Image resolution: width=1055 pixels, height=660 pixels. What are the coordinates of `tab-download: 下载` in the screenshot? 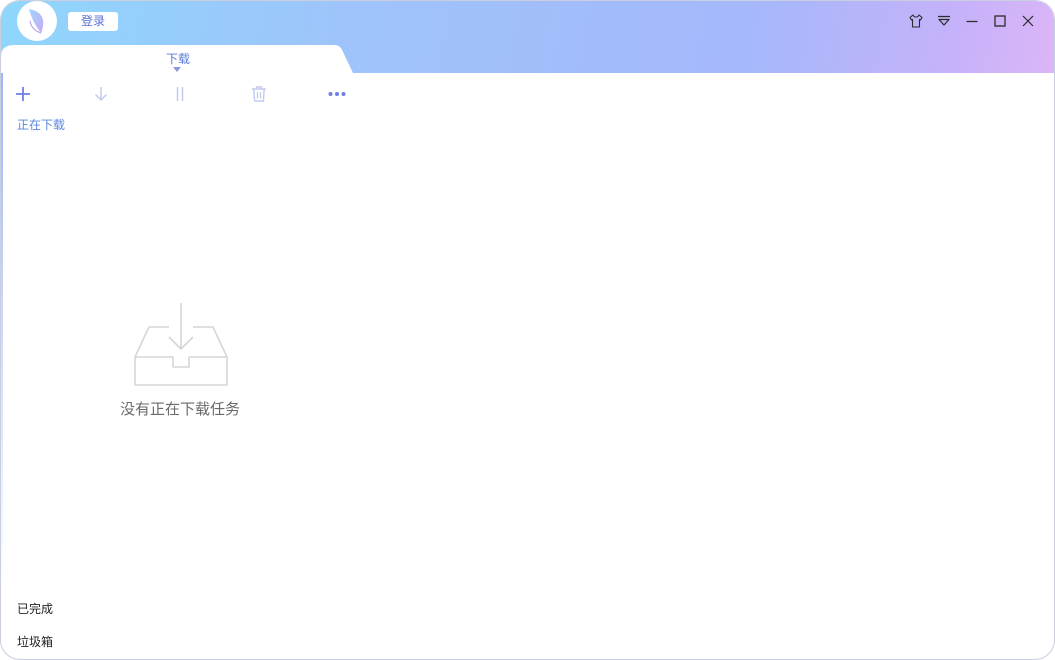 It's located at (177, 58).